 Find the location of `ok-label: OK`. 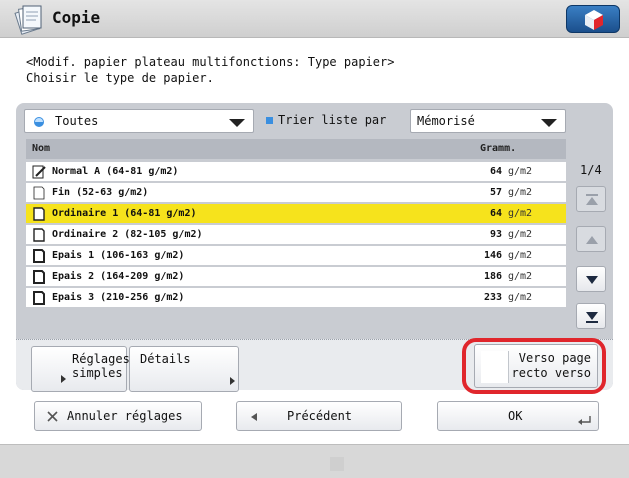

ok-label: OK is located at coordinates (515, 416).